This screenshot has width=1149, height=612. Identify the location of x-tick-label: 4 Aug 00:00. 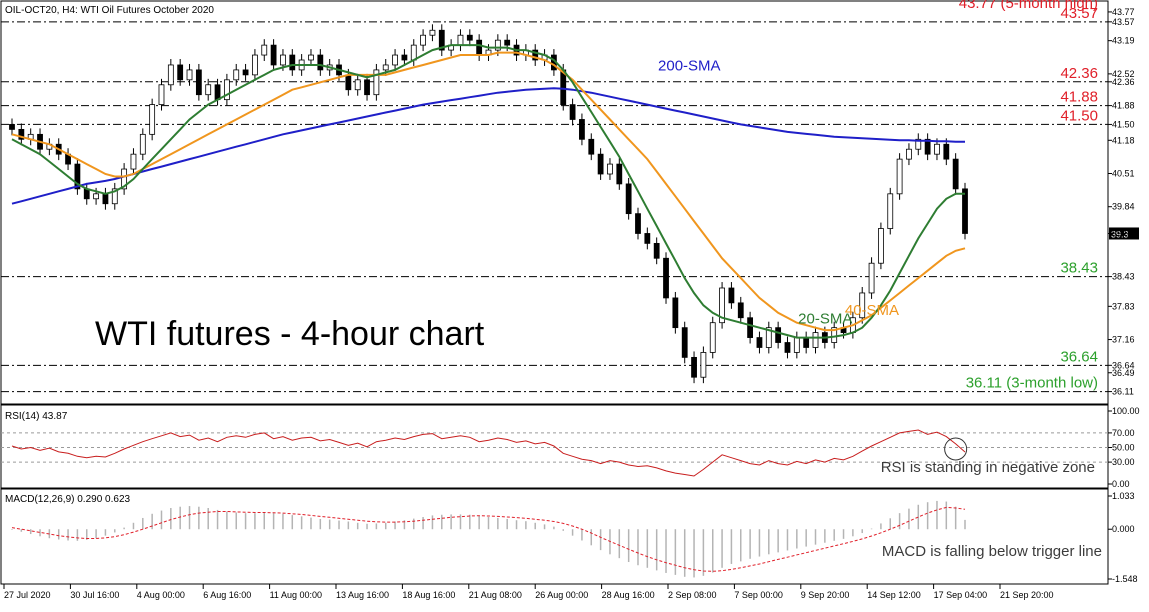
(161, 595).